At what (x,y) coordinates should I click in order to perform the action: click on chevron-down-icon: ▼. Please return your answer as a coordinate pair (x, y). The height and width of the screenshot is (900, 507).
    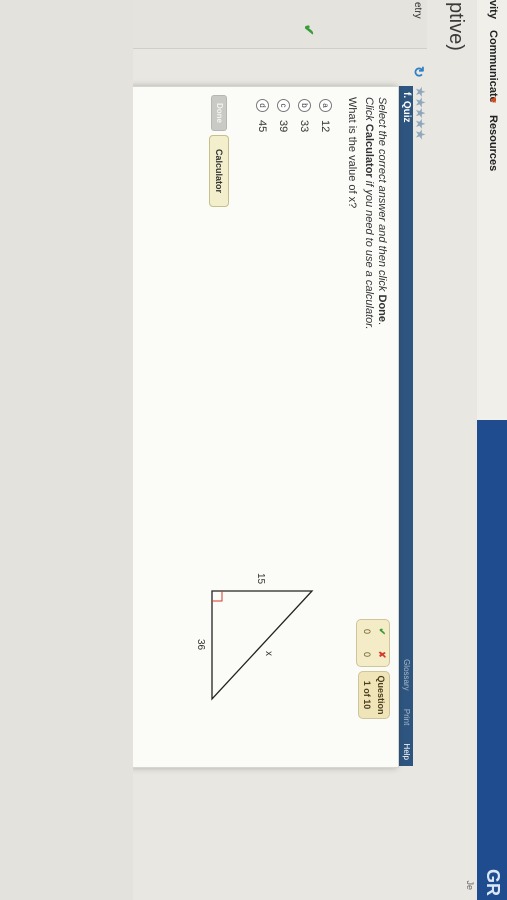
    Looking at the image, I should click on (492, 100).